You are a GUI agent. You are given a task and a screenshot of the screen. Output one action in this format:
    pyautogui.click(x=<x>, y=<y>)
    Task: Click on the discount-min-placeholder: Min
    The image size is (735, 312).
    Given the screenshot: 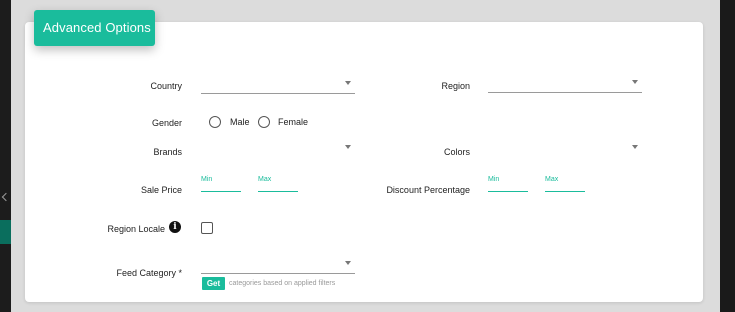 What is the action you would take?
    pyautogui.click(x=494, y=179)
    